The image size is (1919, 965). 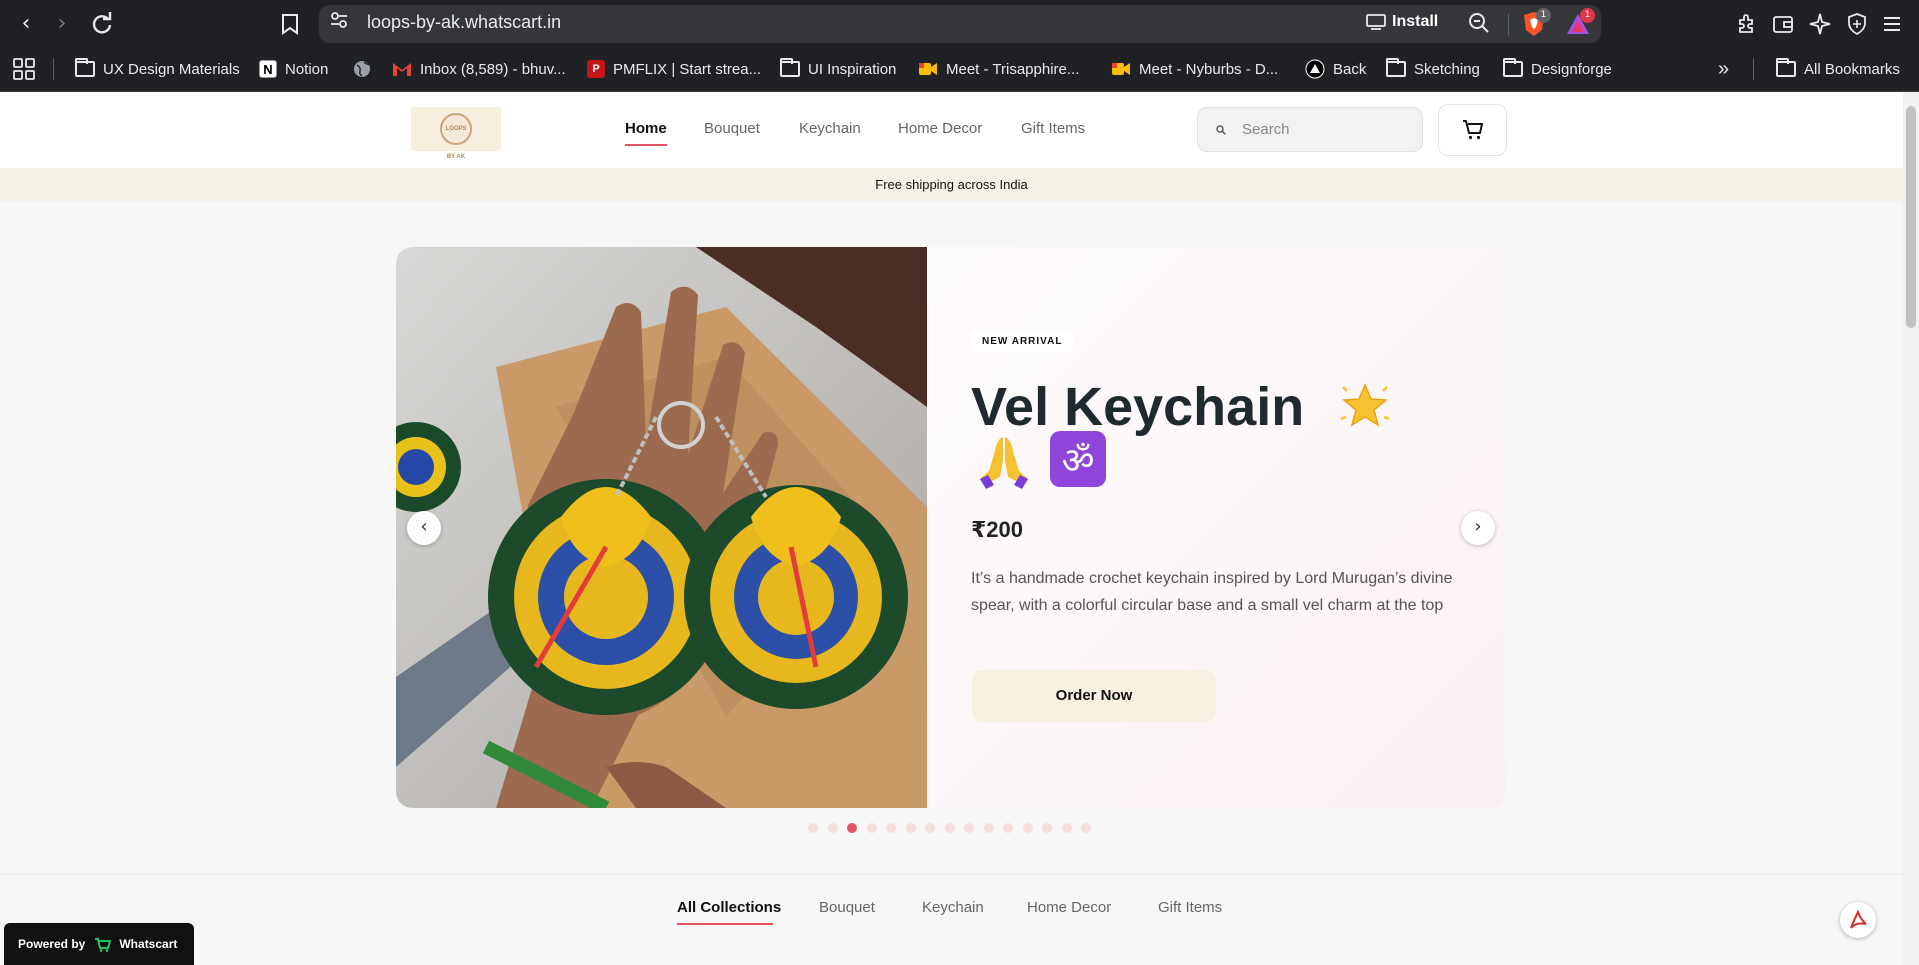 I want to click on tab-keychain: Keychain, so click(x=953, y=907).